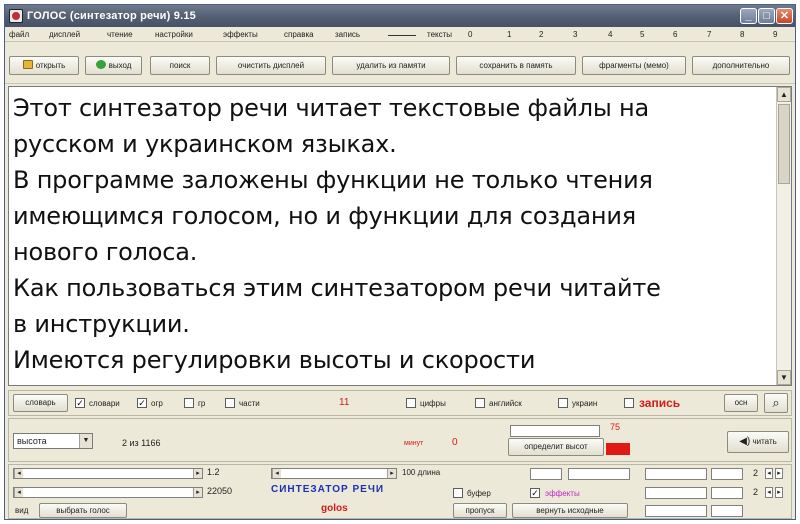  What do you see at coordinates (113, 65) in the screenshot?
I see `exit-button: выход` at bounding box center [113, 65].